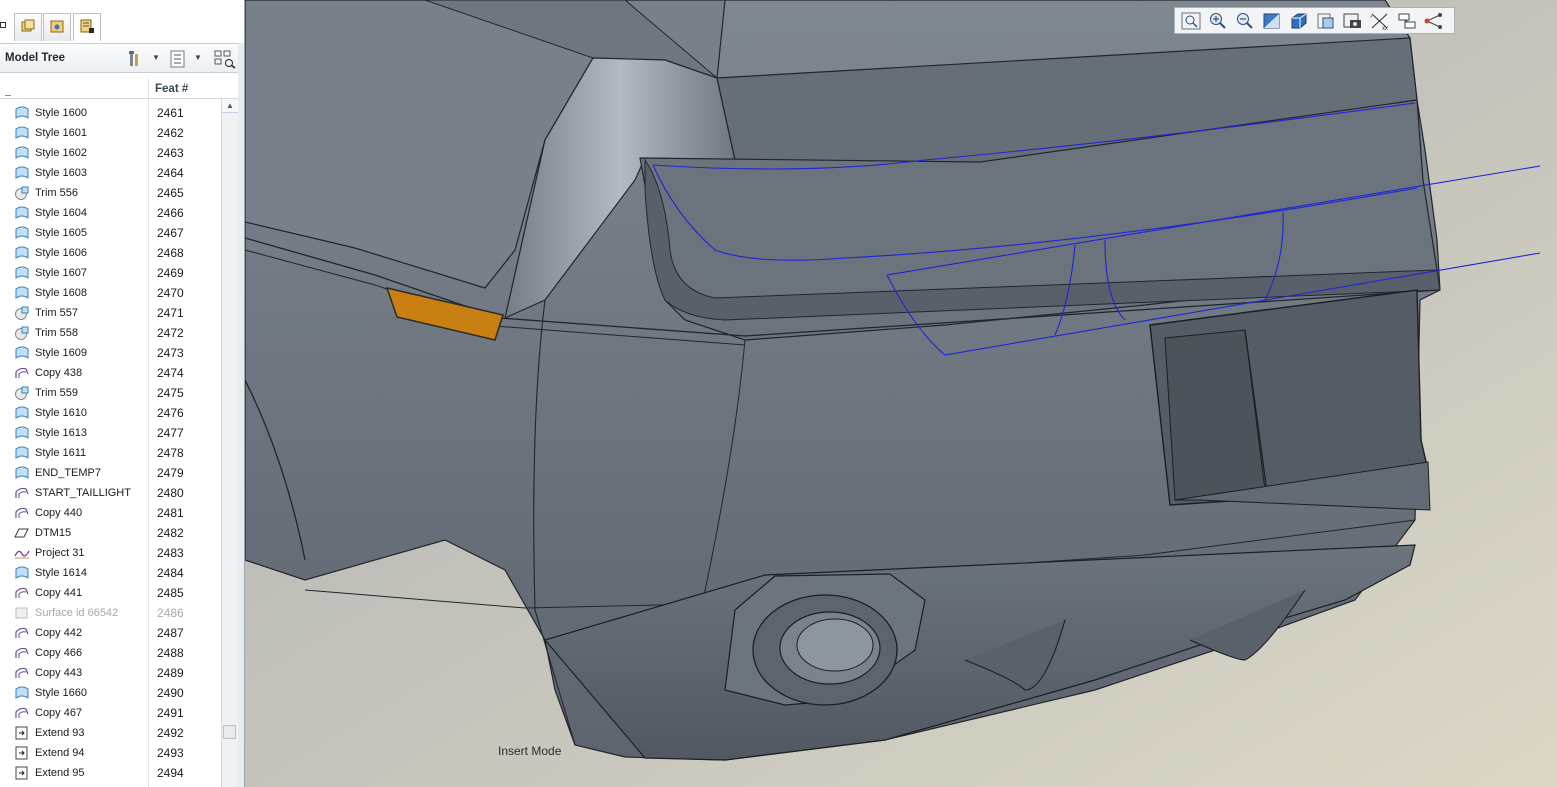  Describe the element at coordinates (119, 513) in the screenshot. I see `tree-row: Copy 440 2481` at that location.